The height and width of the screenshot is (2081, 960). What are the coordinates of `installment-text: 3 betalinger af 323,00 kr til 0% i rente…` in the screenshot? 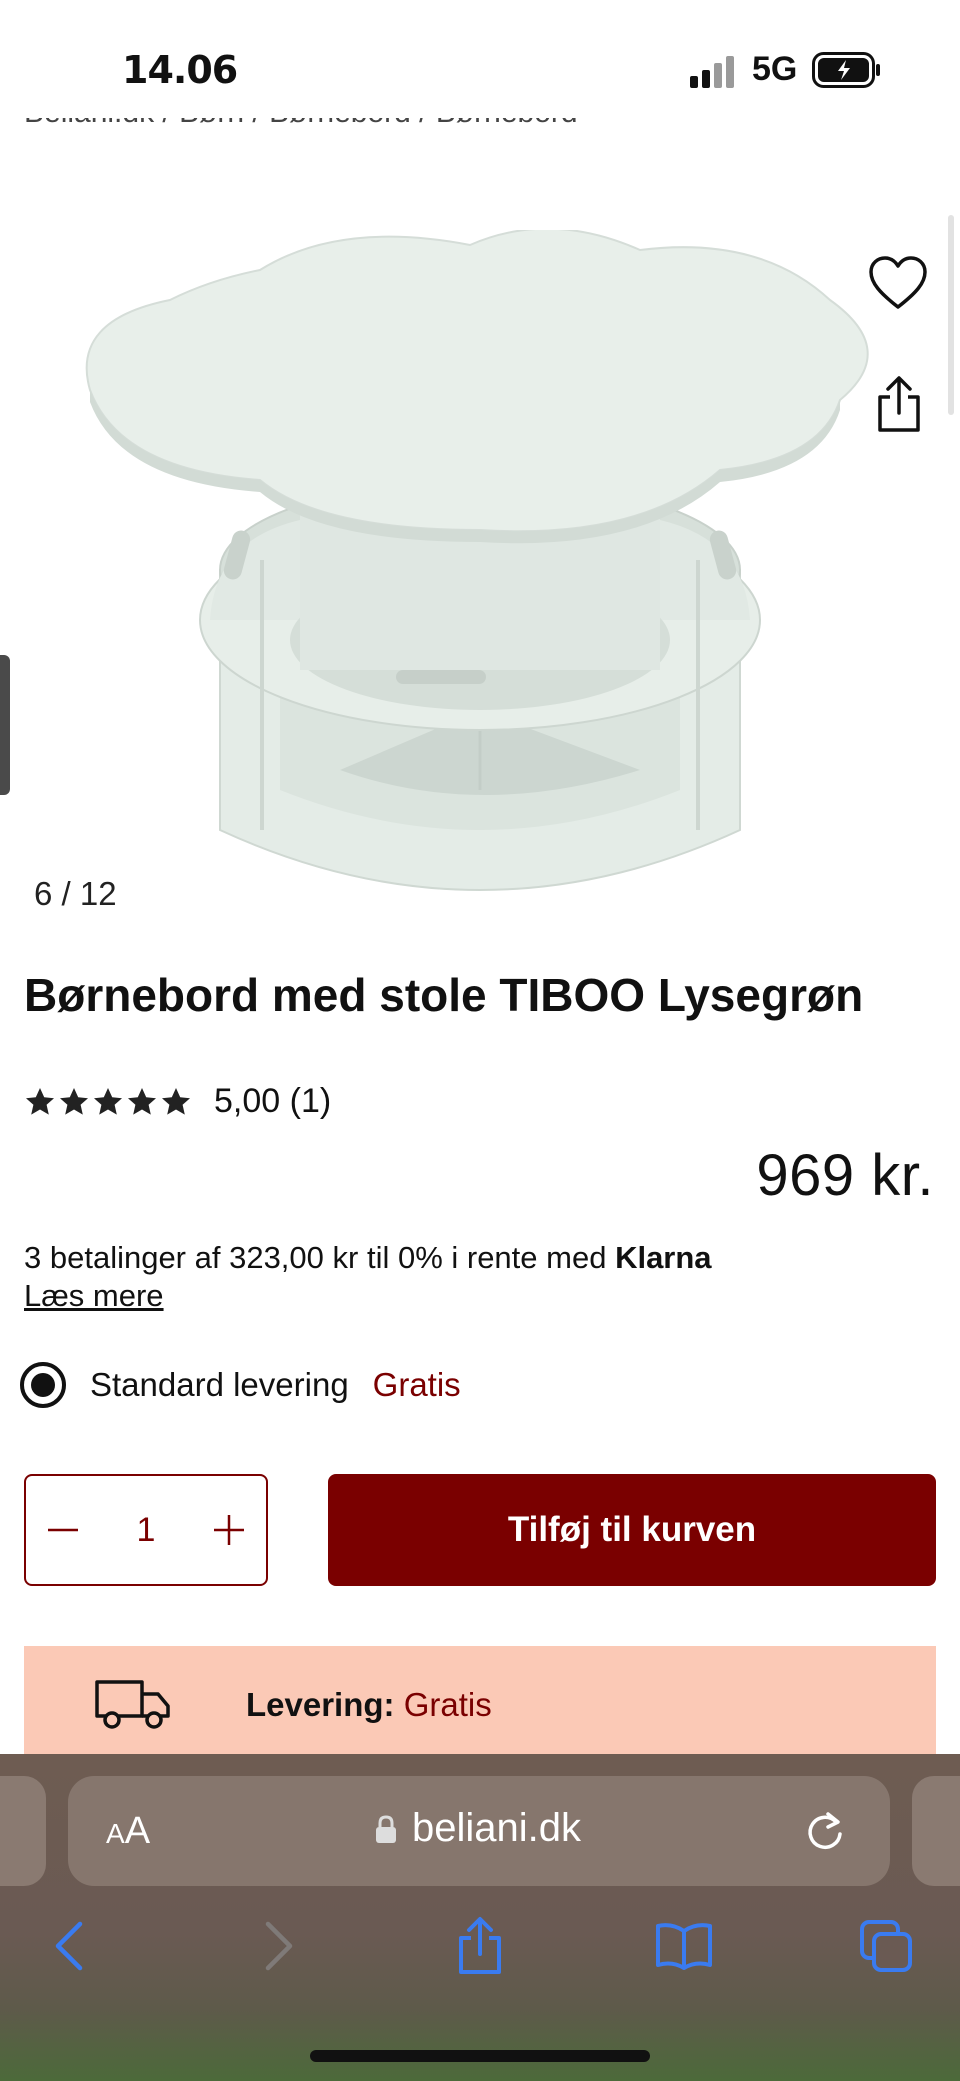 It's located at (320, 1257).